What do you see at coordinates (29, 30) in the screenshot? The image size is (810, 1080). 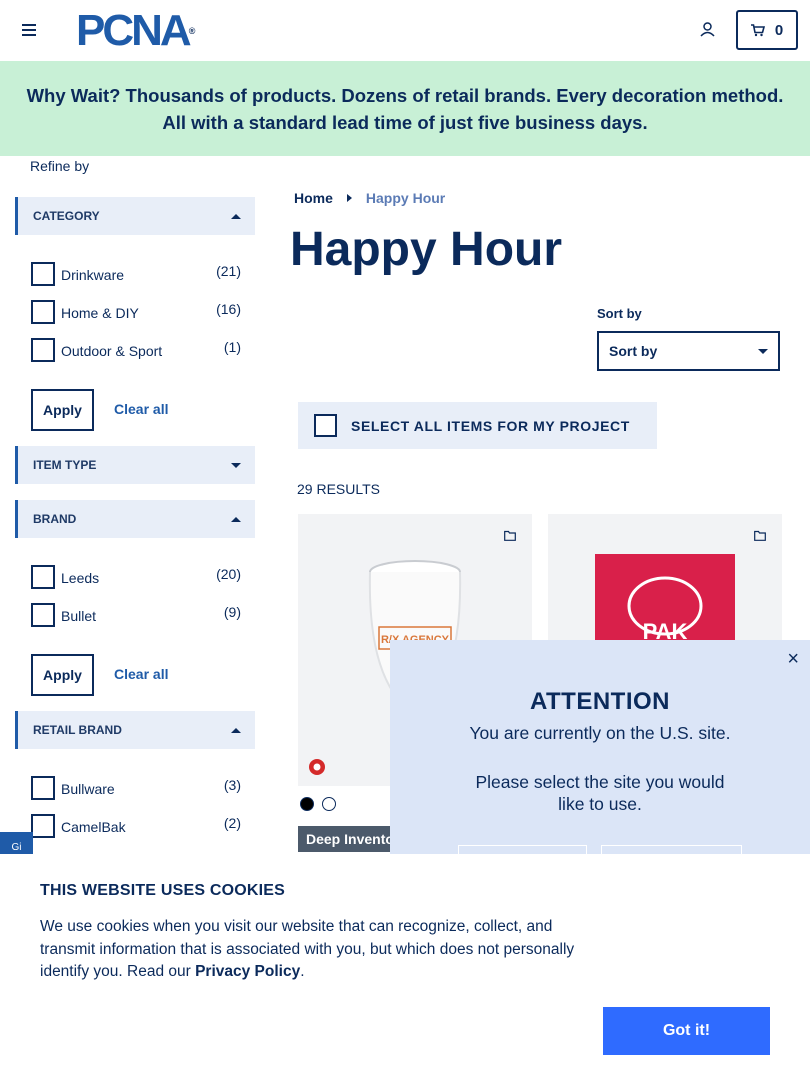 I see `hamburger-menu-icon` at bounding box center [29, 30].